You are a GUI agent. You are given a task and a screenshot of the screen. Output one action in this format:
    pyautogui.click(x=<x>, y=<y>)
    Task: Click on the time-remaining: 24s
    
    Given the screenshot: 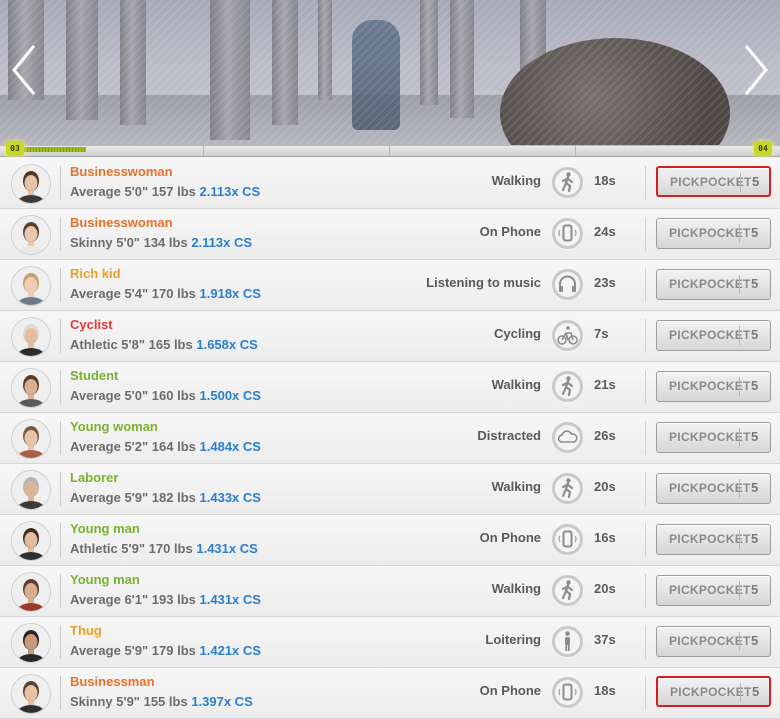 What is the action you would take?
    pyautogui.click(x=605, y=231)
    